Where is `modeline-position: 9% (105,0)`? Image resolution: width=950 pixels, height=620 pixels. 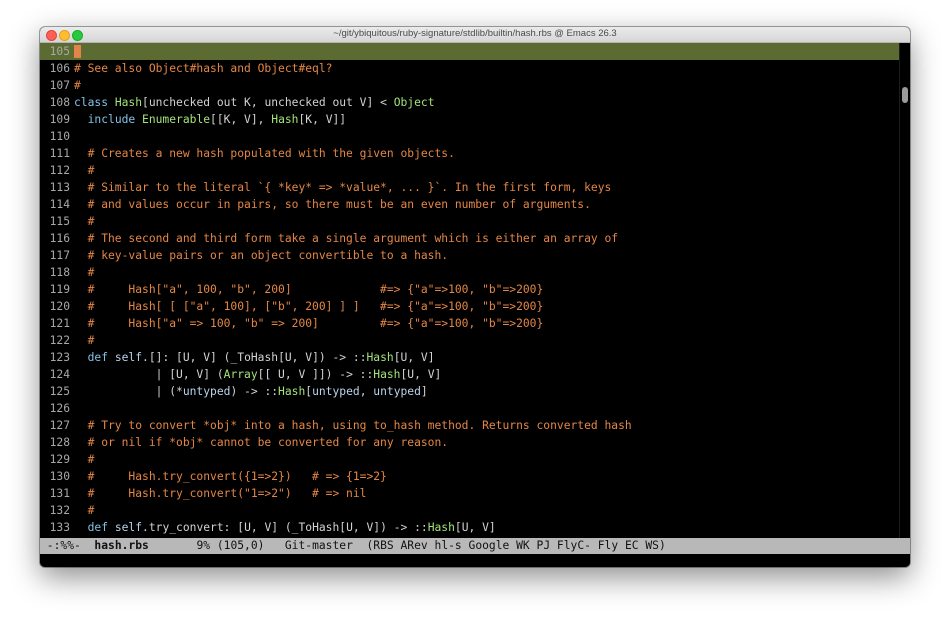
modeline-position: 9% (105,0) is located at coordinates (230, 545).